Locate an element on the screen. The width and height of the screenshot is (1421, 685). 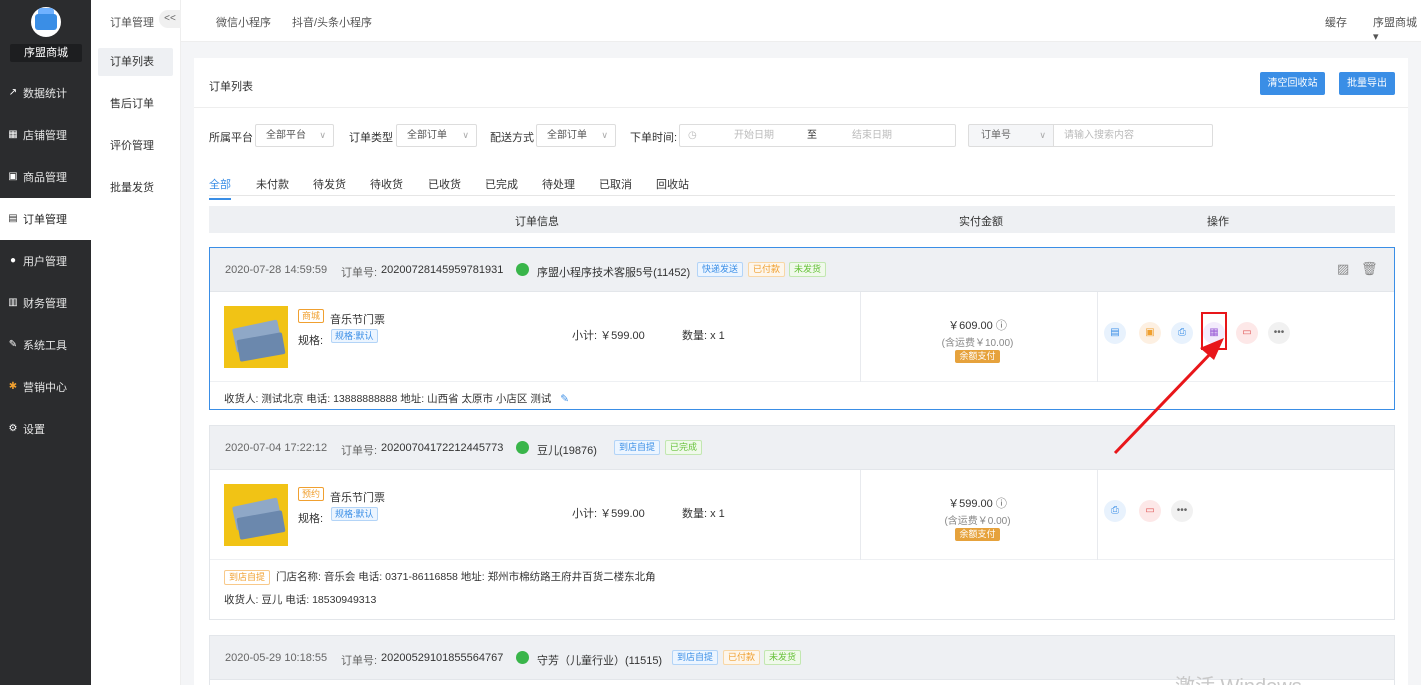
sub-item-after-sale: 售后订单 is located at coordinates (135, 104).